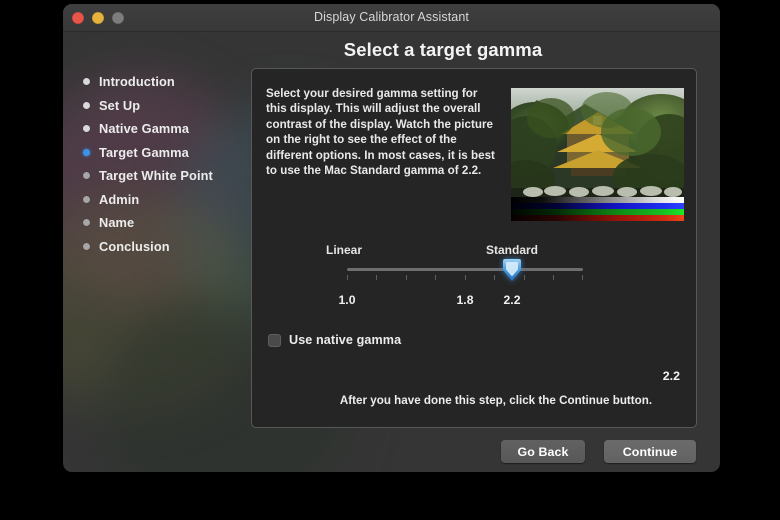 The height and width of the screenshot is (520, 780). Describe the element at coordinates (512, 300) in the screenshot. I see `slider-scale-label-3: 2.2` at that location.